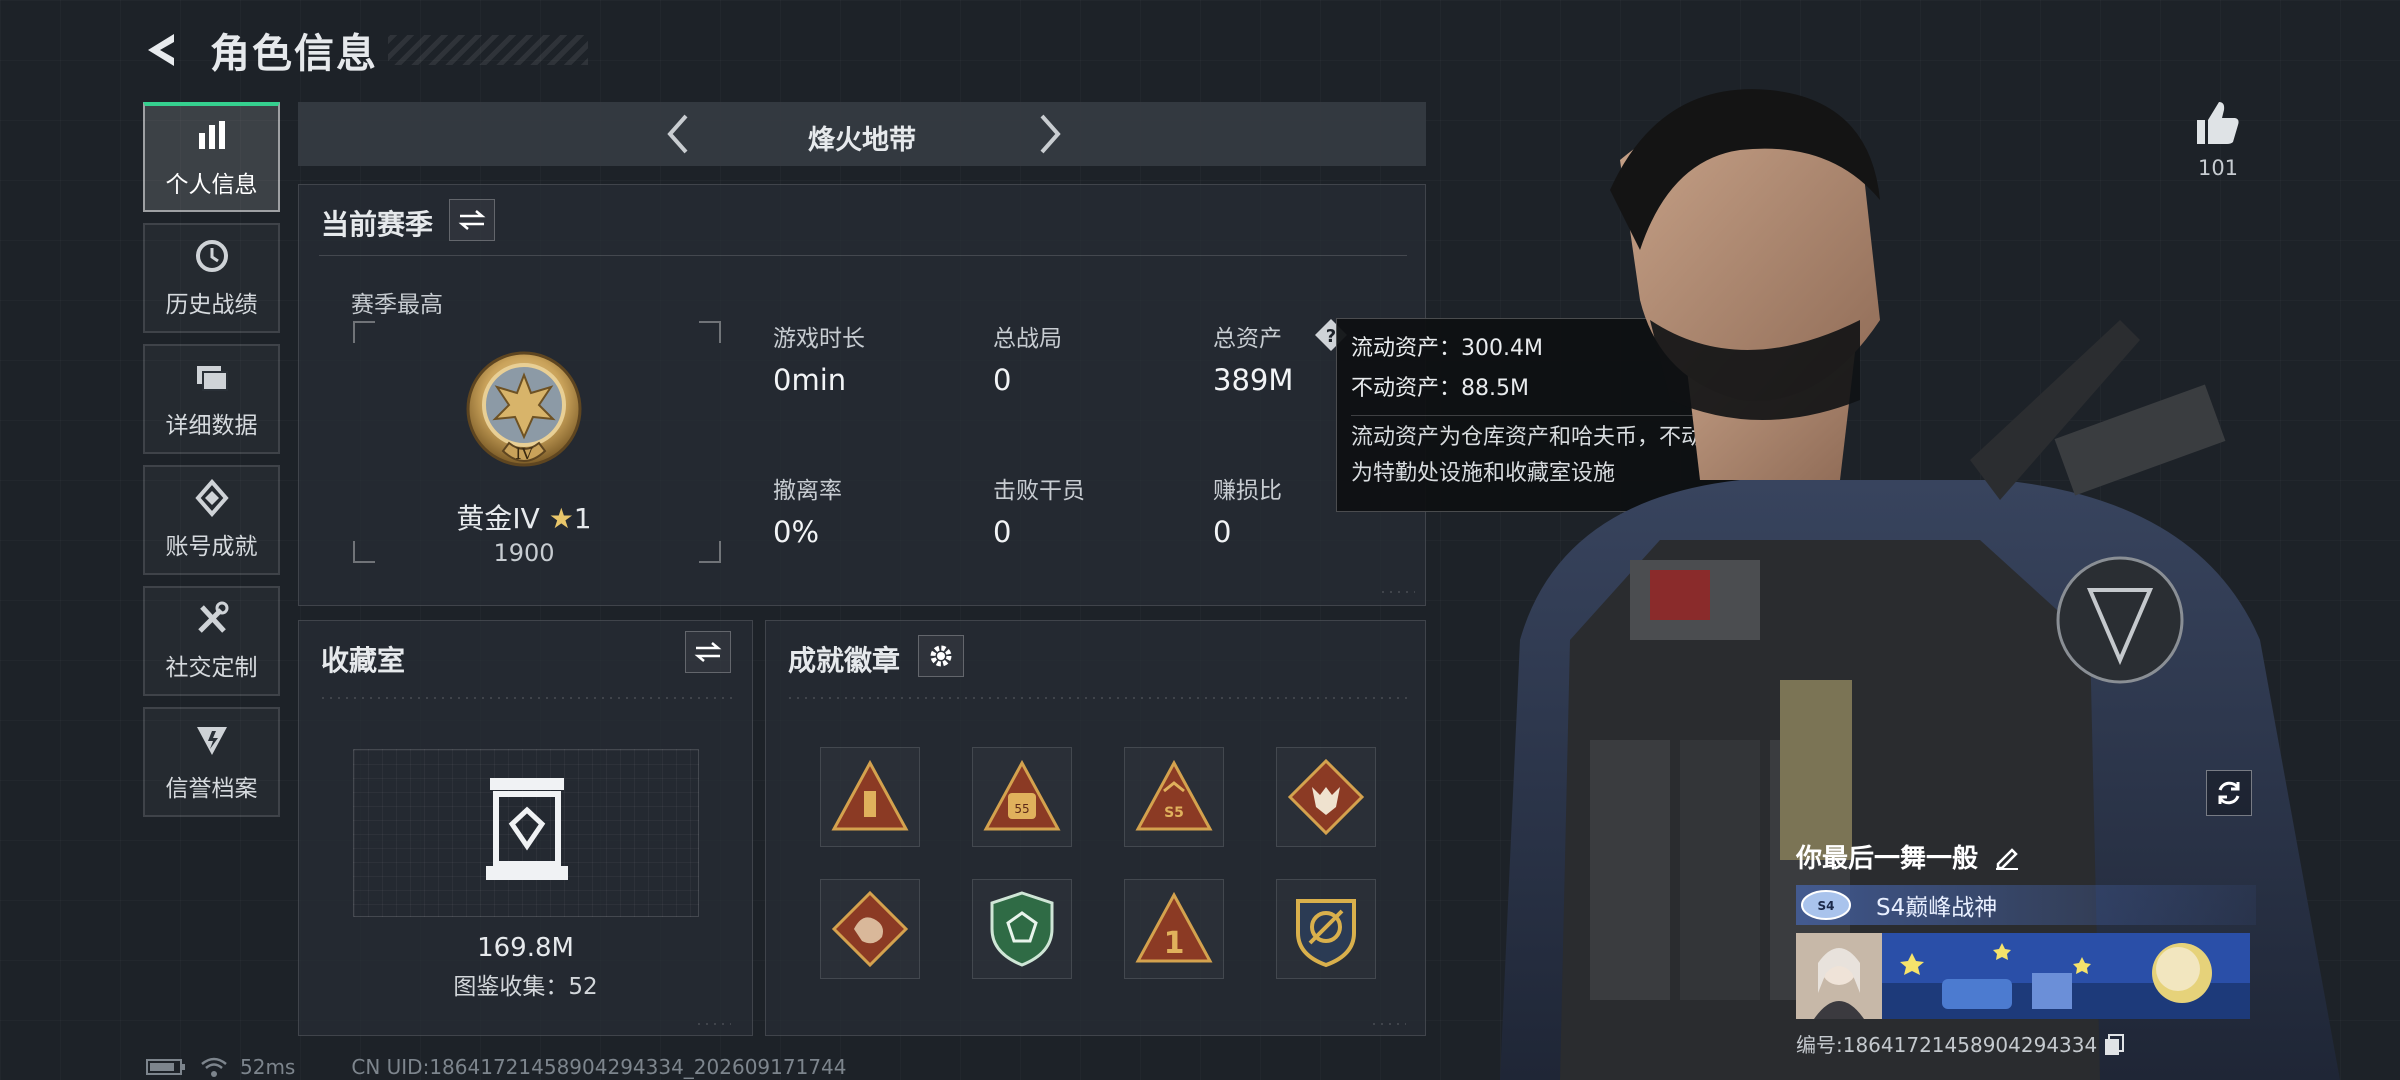 Image resolution: width=2400 pixels, height=1080 pixels. Describe the element at coordinates (810, 380) in the screenshot. I see `stat-value-play-time: 0min` at that location.